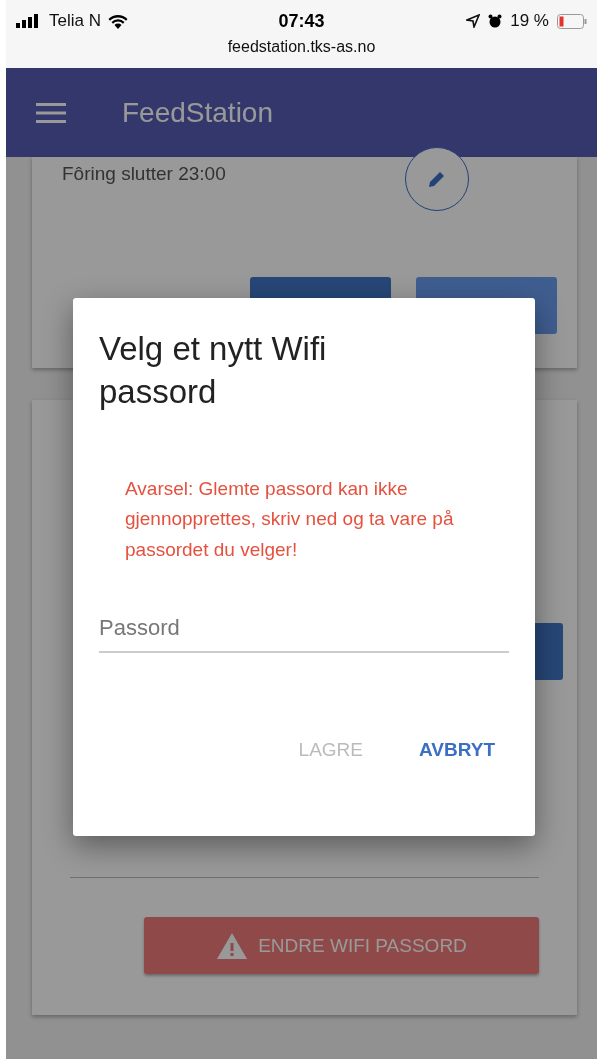  What do you see at coordinates (301, 47) in the screenshot?
I see `url-text: feedstation.tks-as.no` at bounding box center [301, 47].